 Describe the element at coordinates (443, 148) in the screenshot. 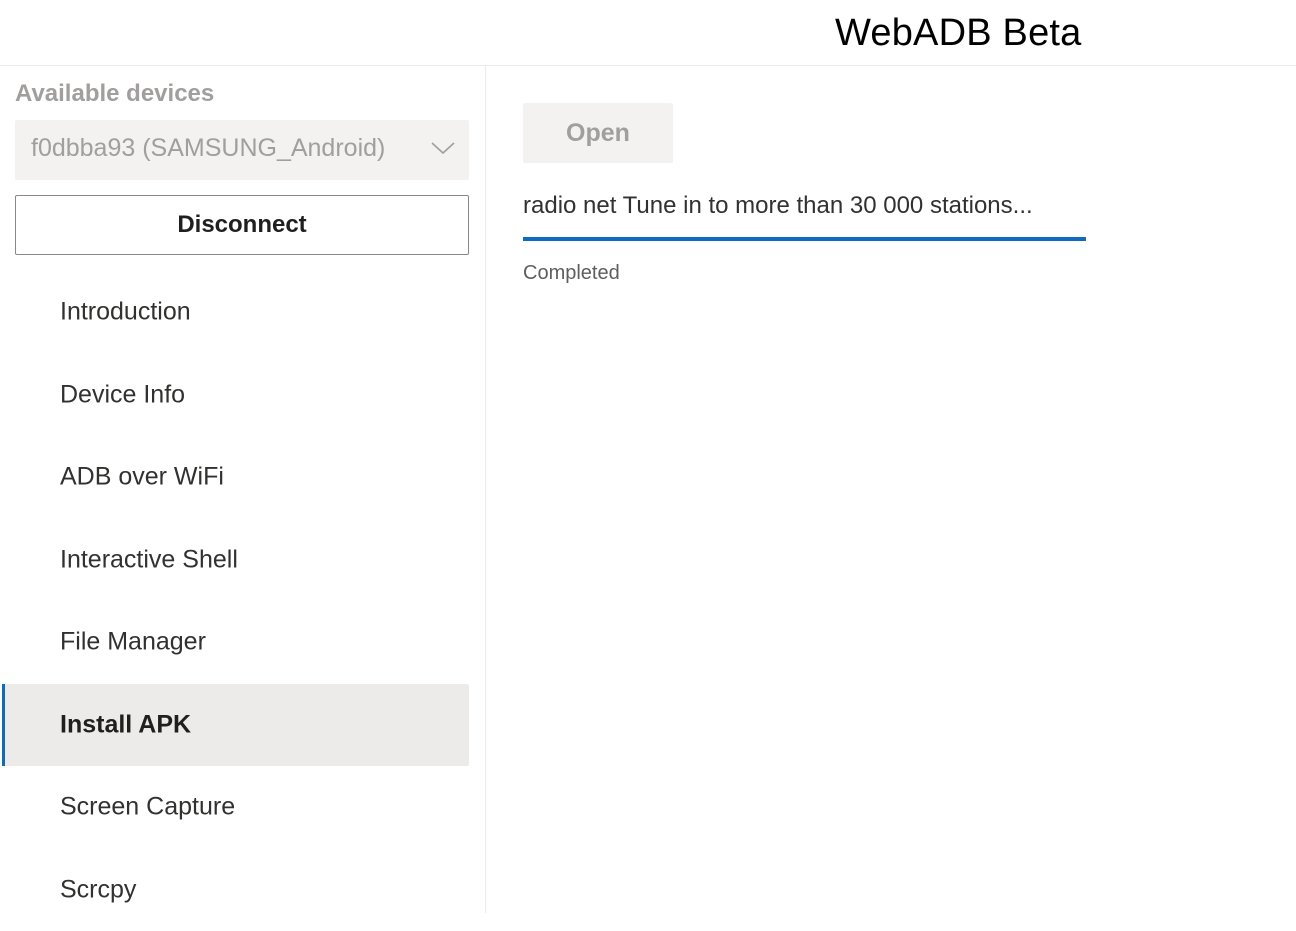

I see `chevron-down-icon` at that location.